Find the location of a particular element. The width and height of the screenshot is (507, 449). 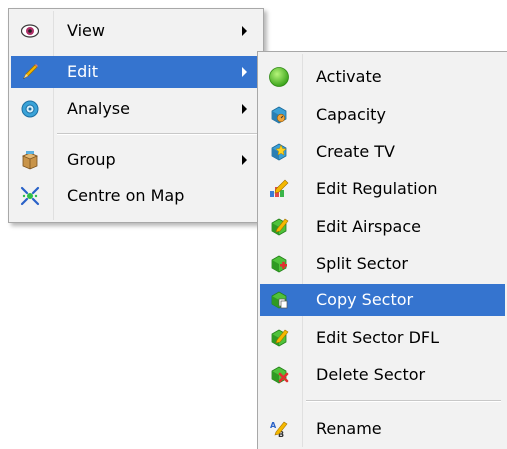

menu-item-centre-on-map: Centre on Map is located at coordinates (136, 196).